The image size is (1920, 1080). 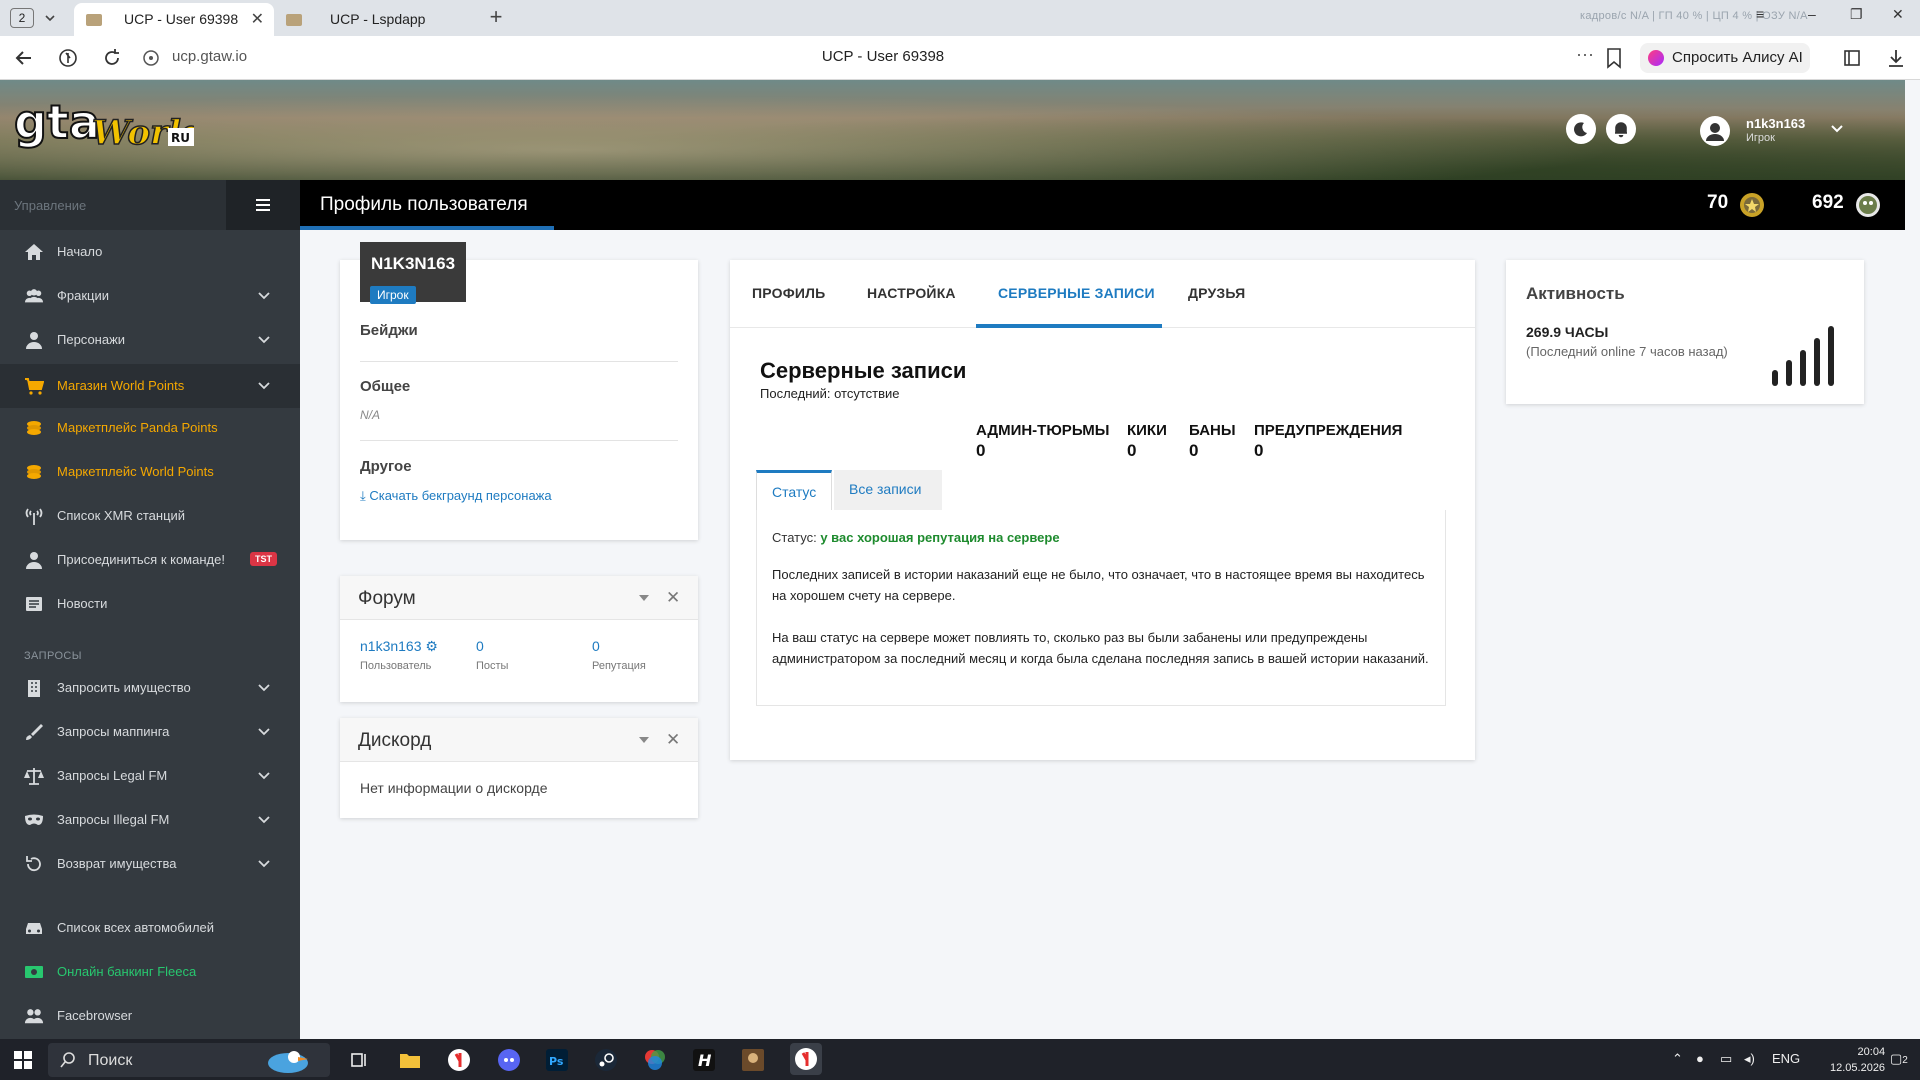 I want to click on yandex-browser-icon, so click(x=459, y=1060).